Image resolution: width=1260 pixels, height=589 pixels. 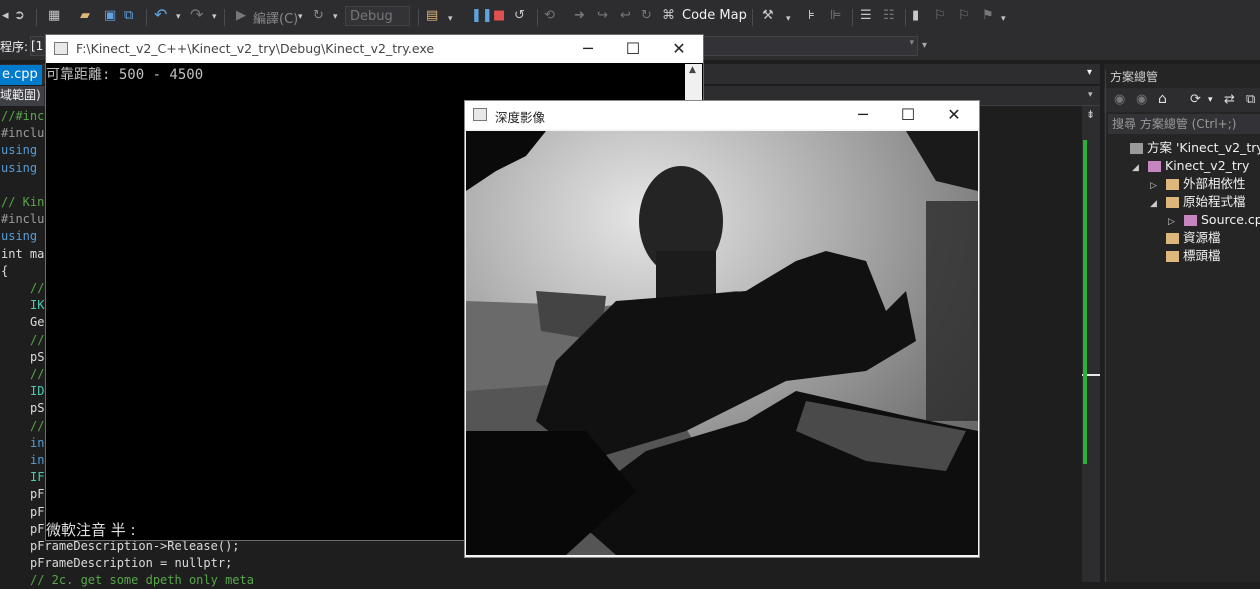 What do you see at coordinates (1214, 201) in the screenshot?
I see `tree-item-label: 原始程式檔` at bounding box center [1214, 201].